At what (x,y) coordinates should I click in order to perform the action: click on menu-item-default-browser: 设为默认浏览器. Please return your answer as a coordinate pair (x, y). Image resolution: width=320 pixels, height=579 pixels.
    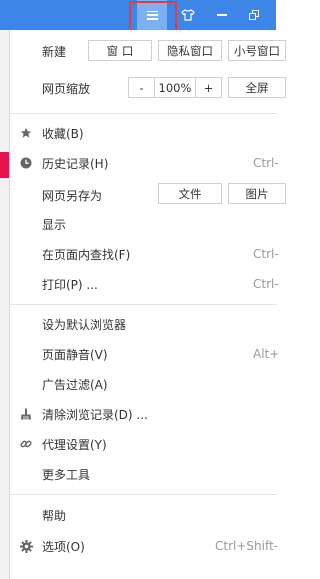
    Looking at the image, I should click on (143, 324).